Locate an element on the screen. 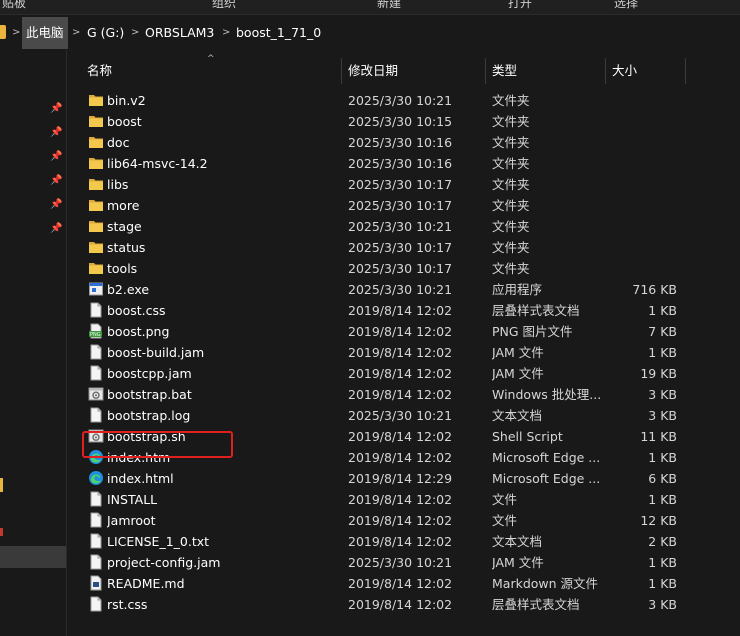 This screenshot has height=636, width=740. file-row: PNG boost.png 2019/8/14 12:02 PNG 图片文件 7 KB is located at coordinates (403, 331).